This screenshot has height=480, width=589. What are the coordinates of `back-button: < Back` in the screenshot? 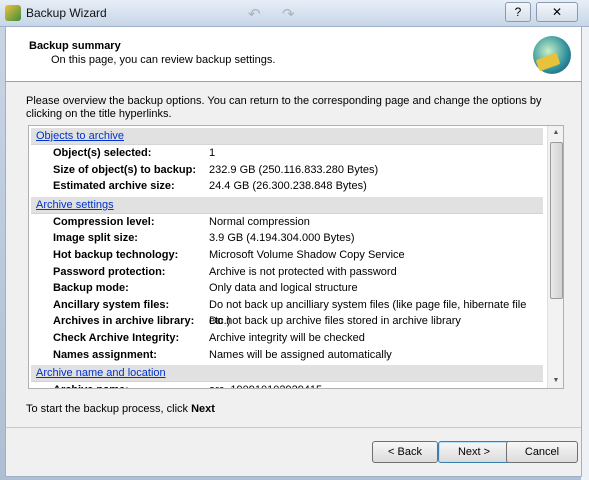 It's located at (405, 452).